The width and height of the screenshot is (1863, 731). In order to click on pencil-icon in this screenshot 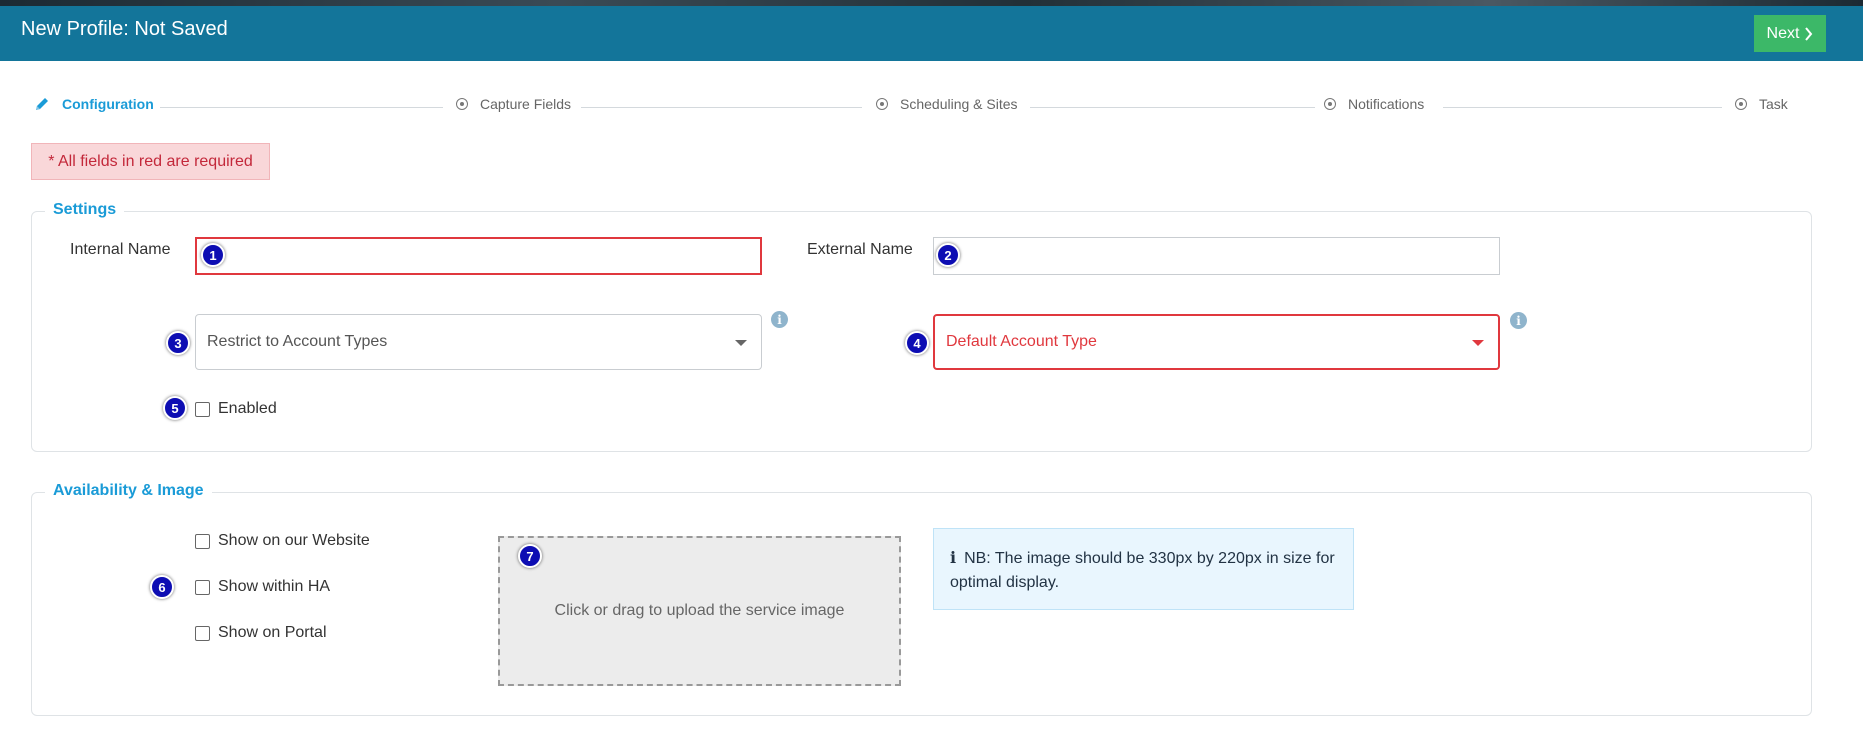, I will do `click(42, 104)`.